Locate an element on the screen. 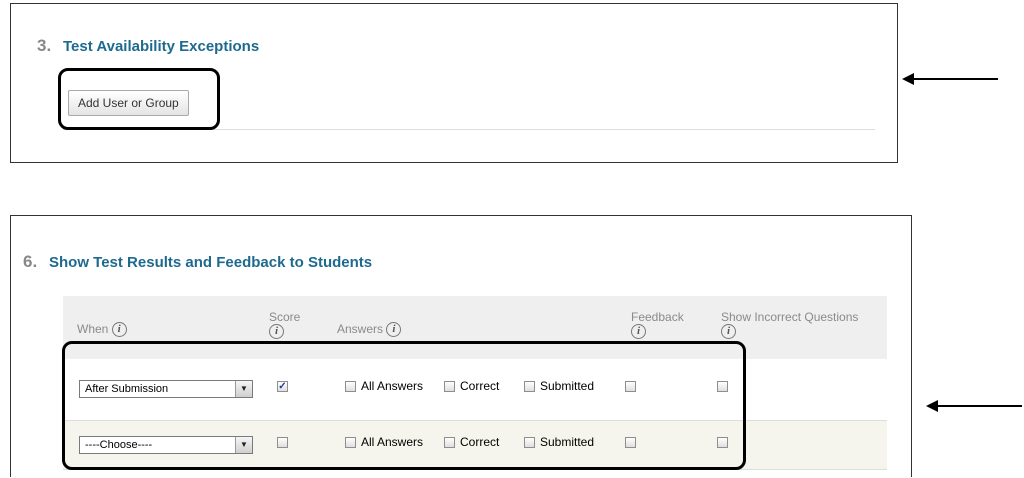  column-header-feedback: Feedback i is located at coordinates (657, 325).